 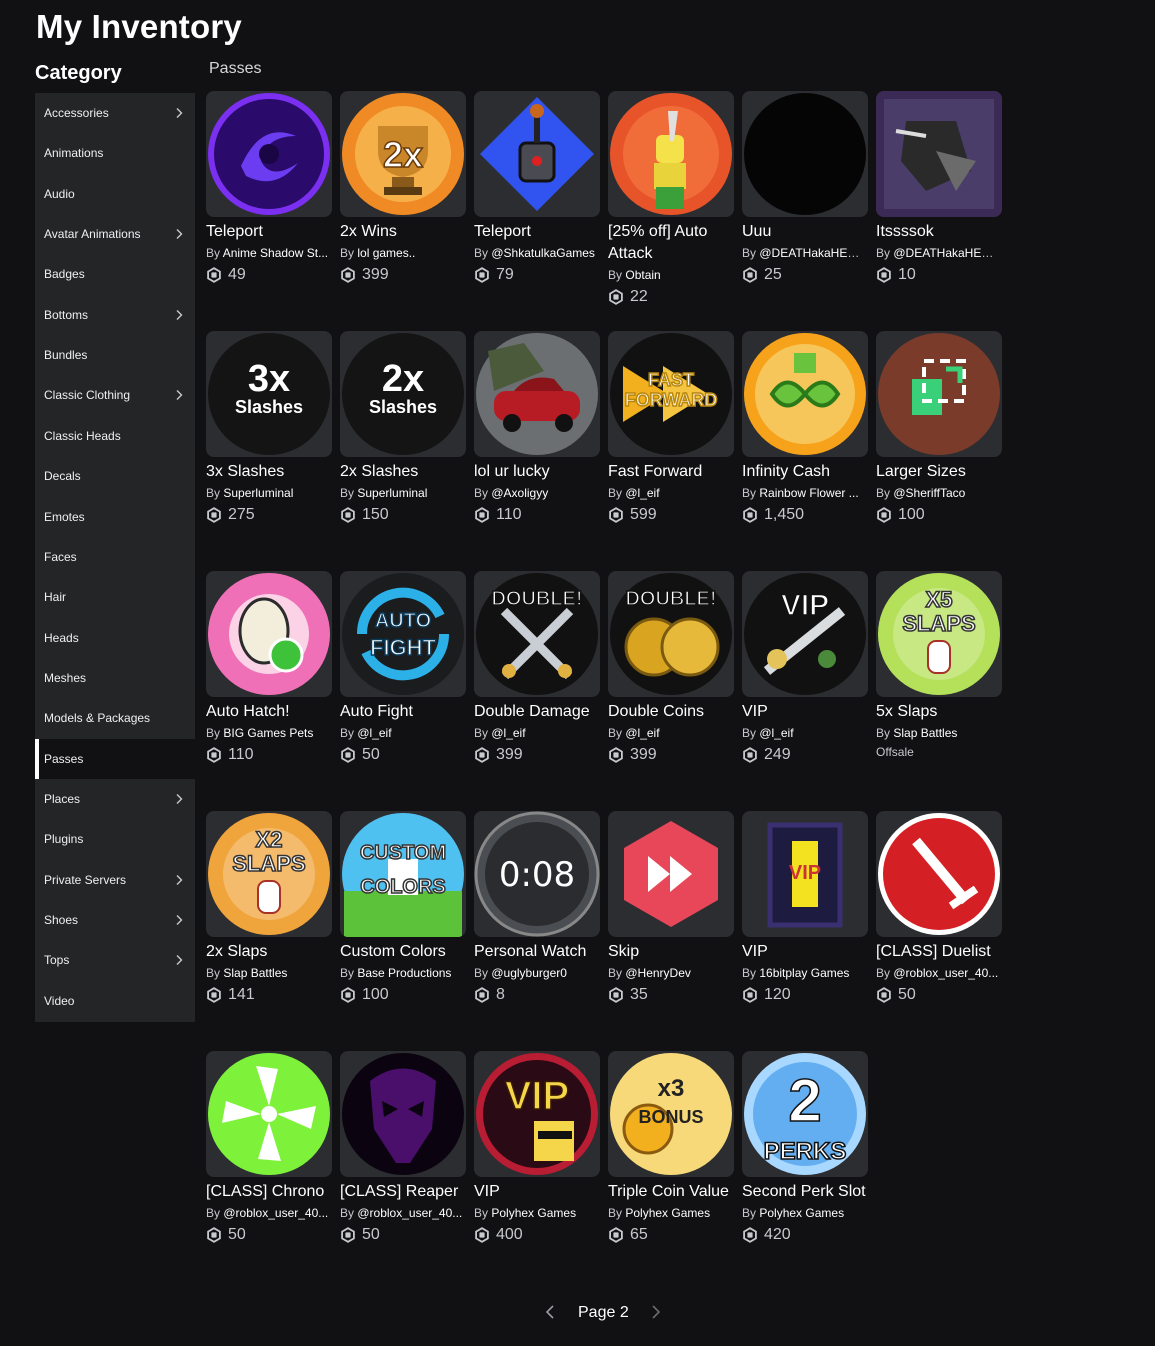 I want to click on item-name: Skip, so click(x=673, y=952).